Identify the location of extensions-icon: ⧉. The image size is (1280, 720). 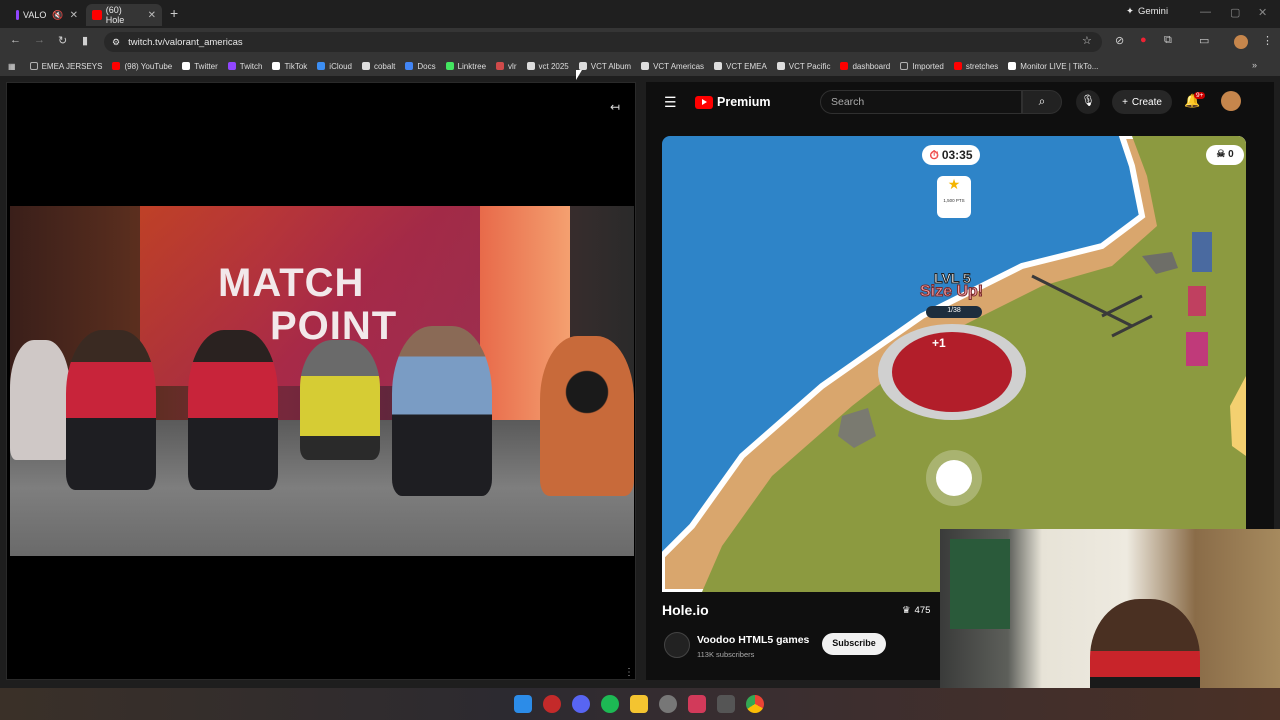
(1168, 40).